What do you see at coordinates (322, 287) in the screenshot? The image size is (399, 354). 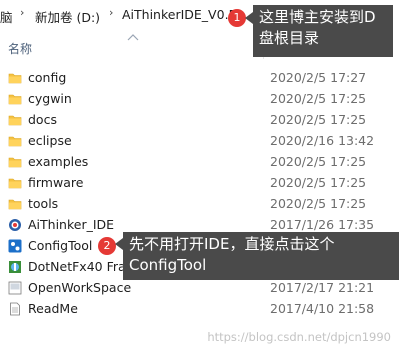 I see `file-modified-date: 2017/2/17 21:21` at bounding box center [322, 287].